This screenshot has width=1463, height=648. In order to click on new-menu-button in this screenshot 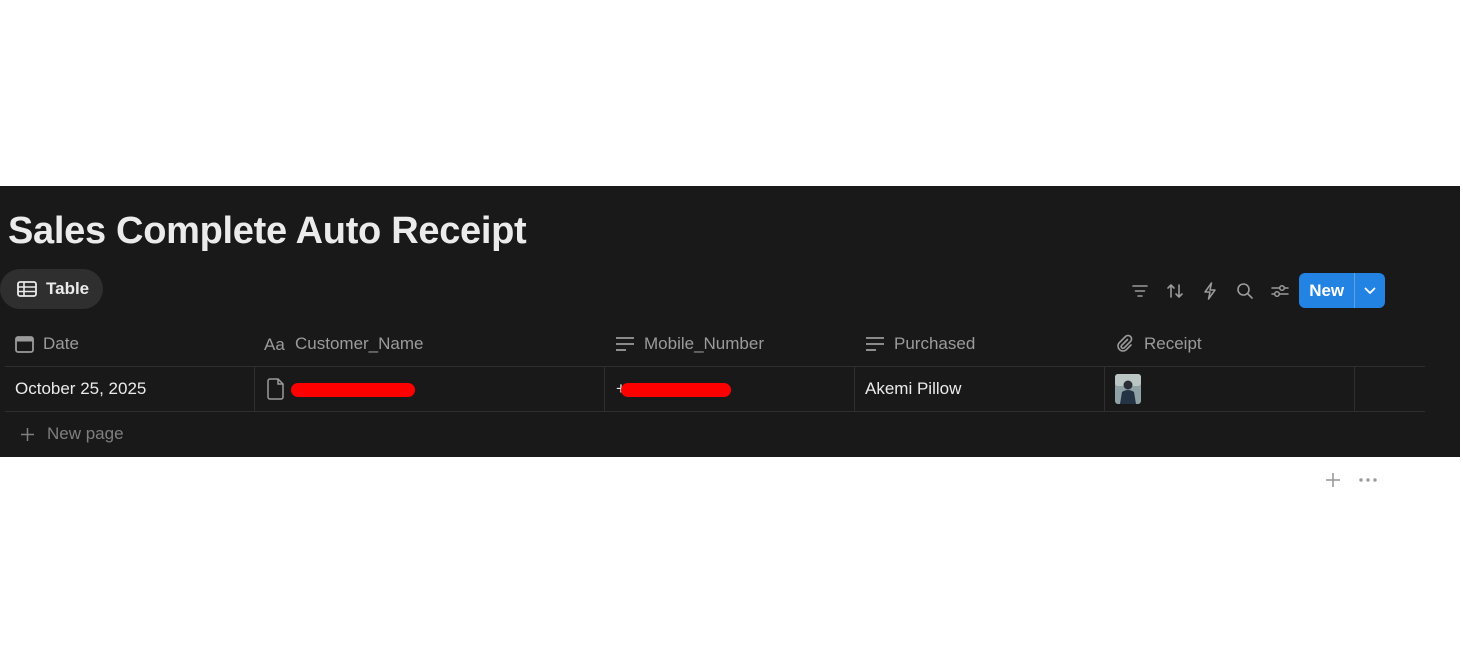, I will do `click(1369, 290)`.